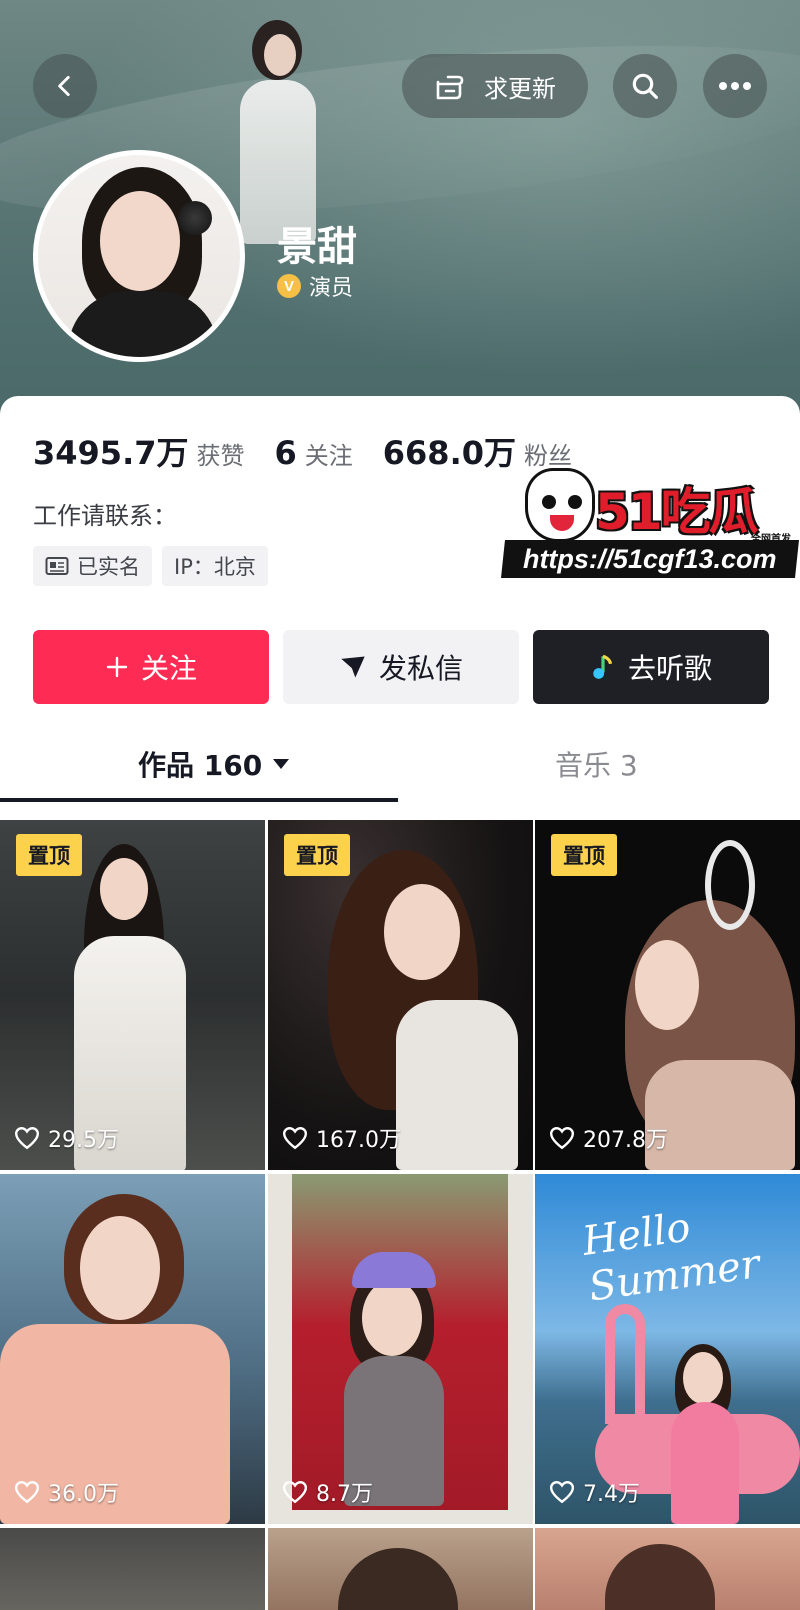 The height and width of the screenshot is (1610, 800). Describe the element at coordinates (669, 668) in the screenshot. I see `listen-music-label: 去听歌` at that location.